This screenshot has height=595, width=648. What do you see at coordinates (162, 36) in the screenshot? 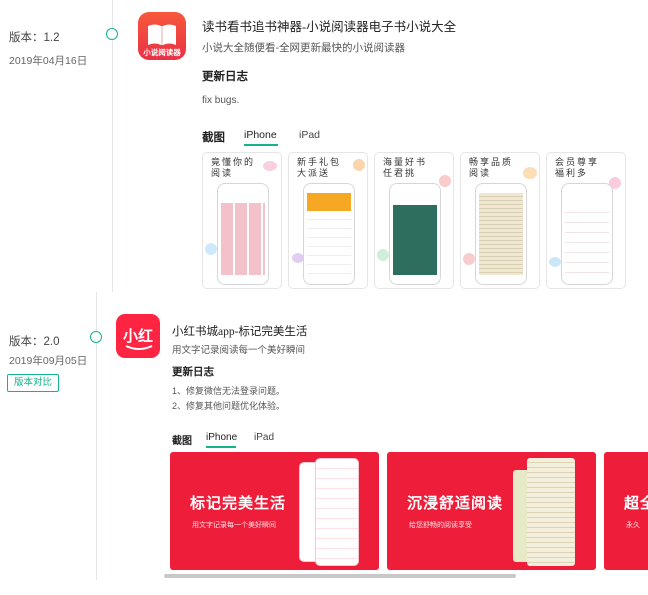
I see `app-icon: 小说阅读器` at bounding box center [162, 36].